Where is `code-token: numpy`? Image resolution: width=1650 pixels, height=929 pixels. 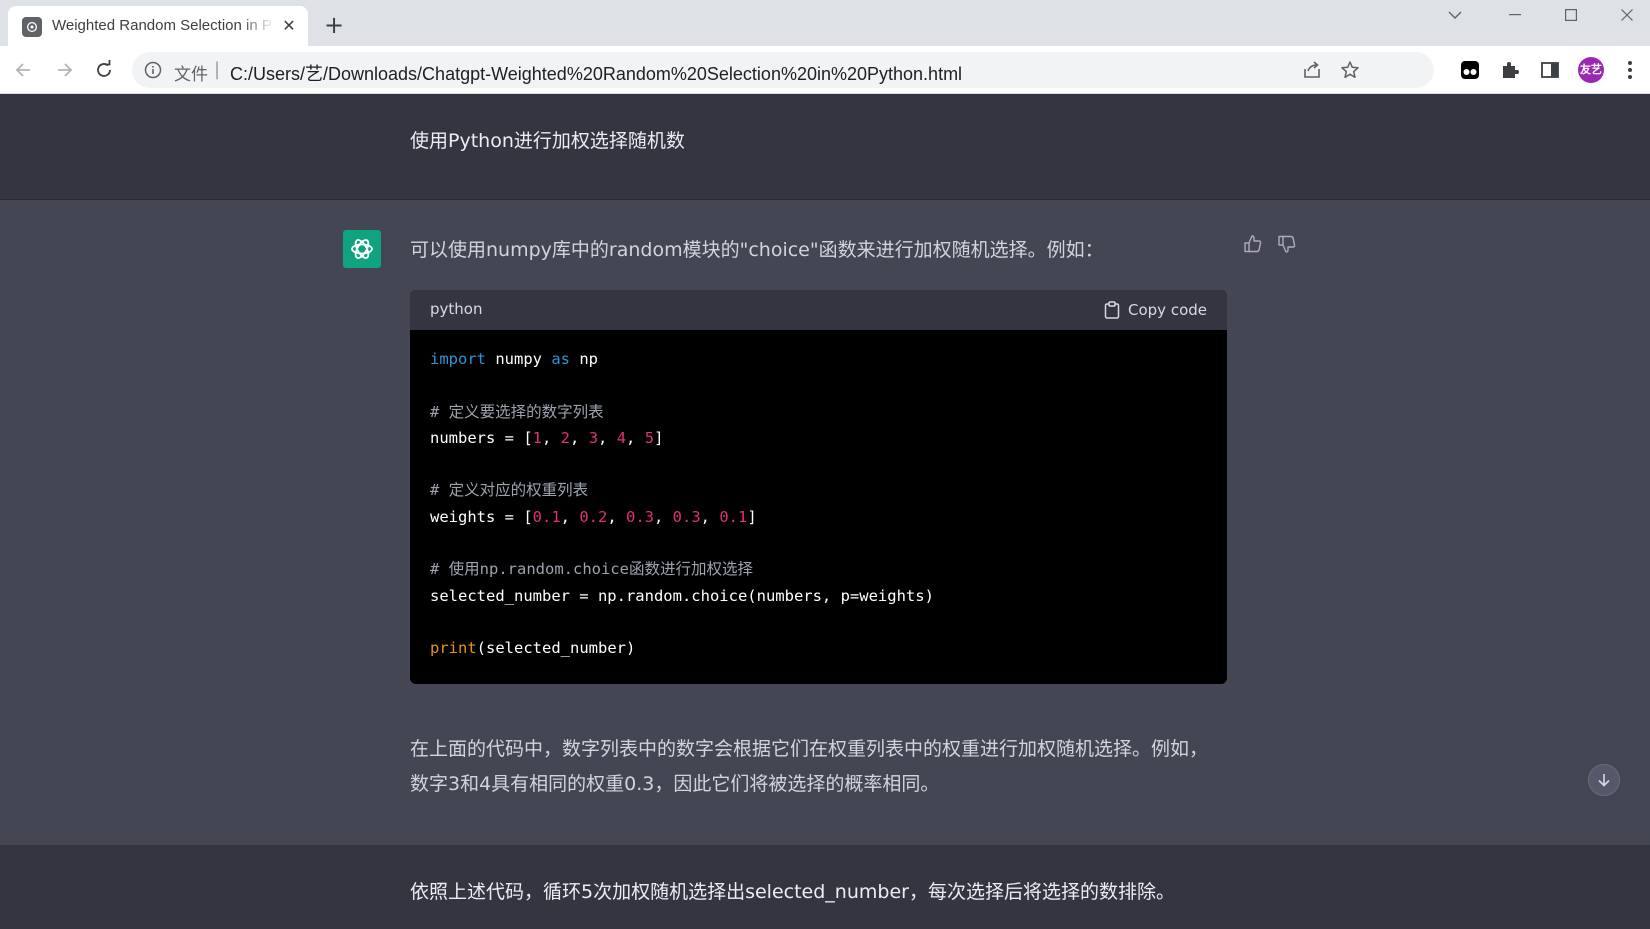 code-token: numpy is located at coordinates (519, 359).